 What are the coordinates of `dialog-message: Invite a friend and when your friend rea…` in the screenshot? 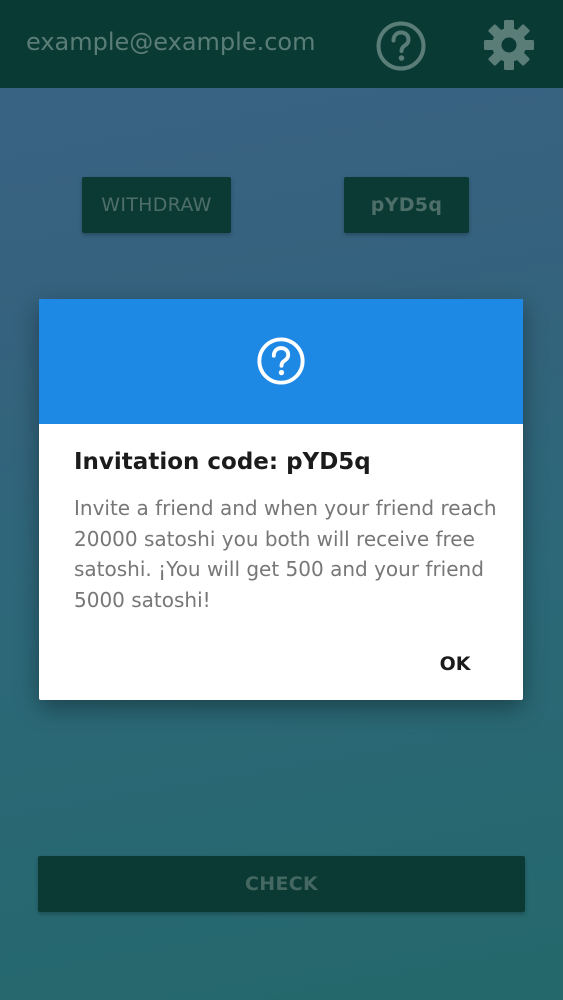 It's located at (285, 554).